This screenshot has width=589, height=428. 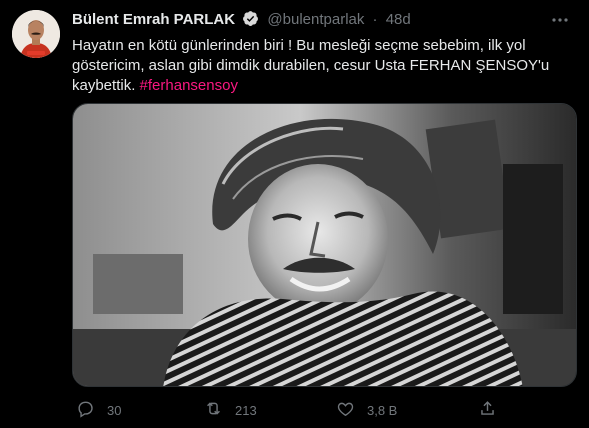 What do you see at coordinates (382, 410) in the screenshot?
I see `like-count: 3,8 B` at bounding box center [382, 410].